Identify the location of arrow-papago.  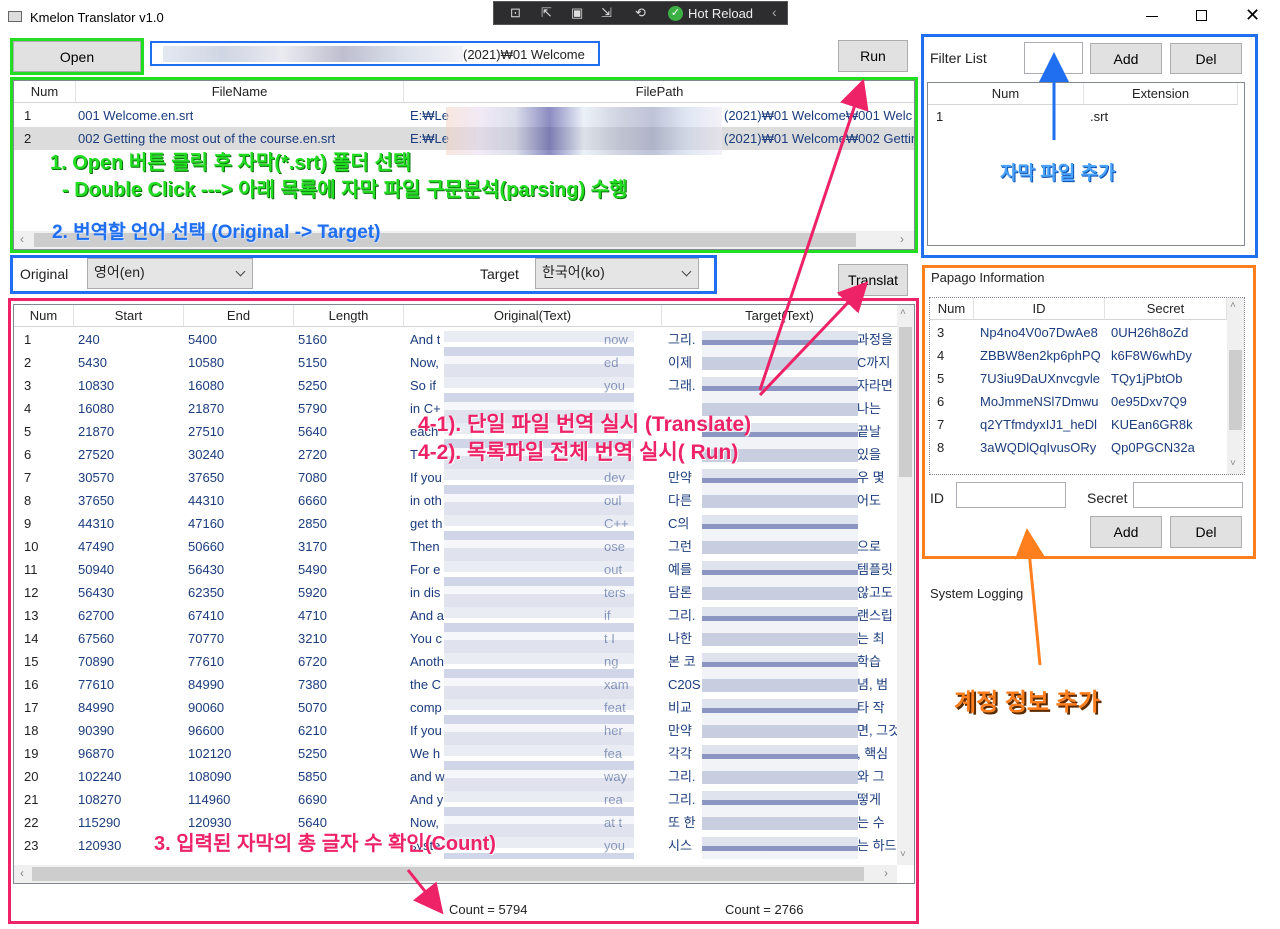
(1029, 597).